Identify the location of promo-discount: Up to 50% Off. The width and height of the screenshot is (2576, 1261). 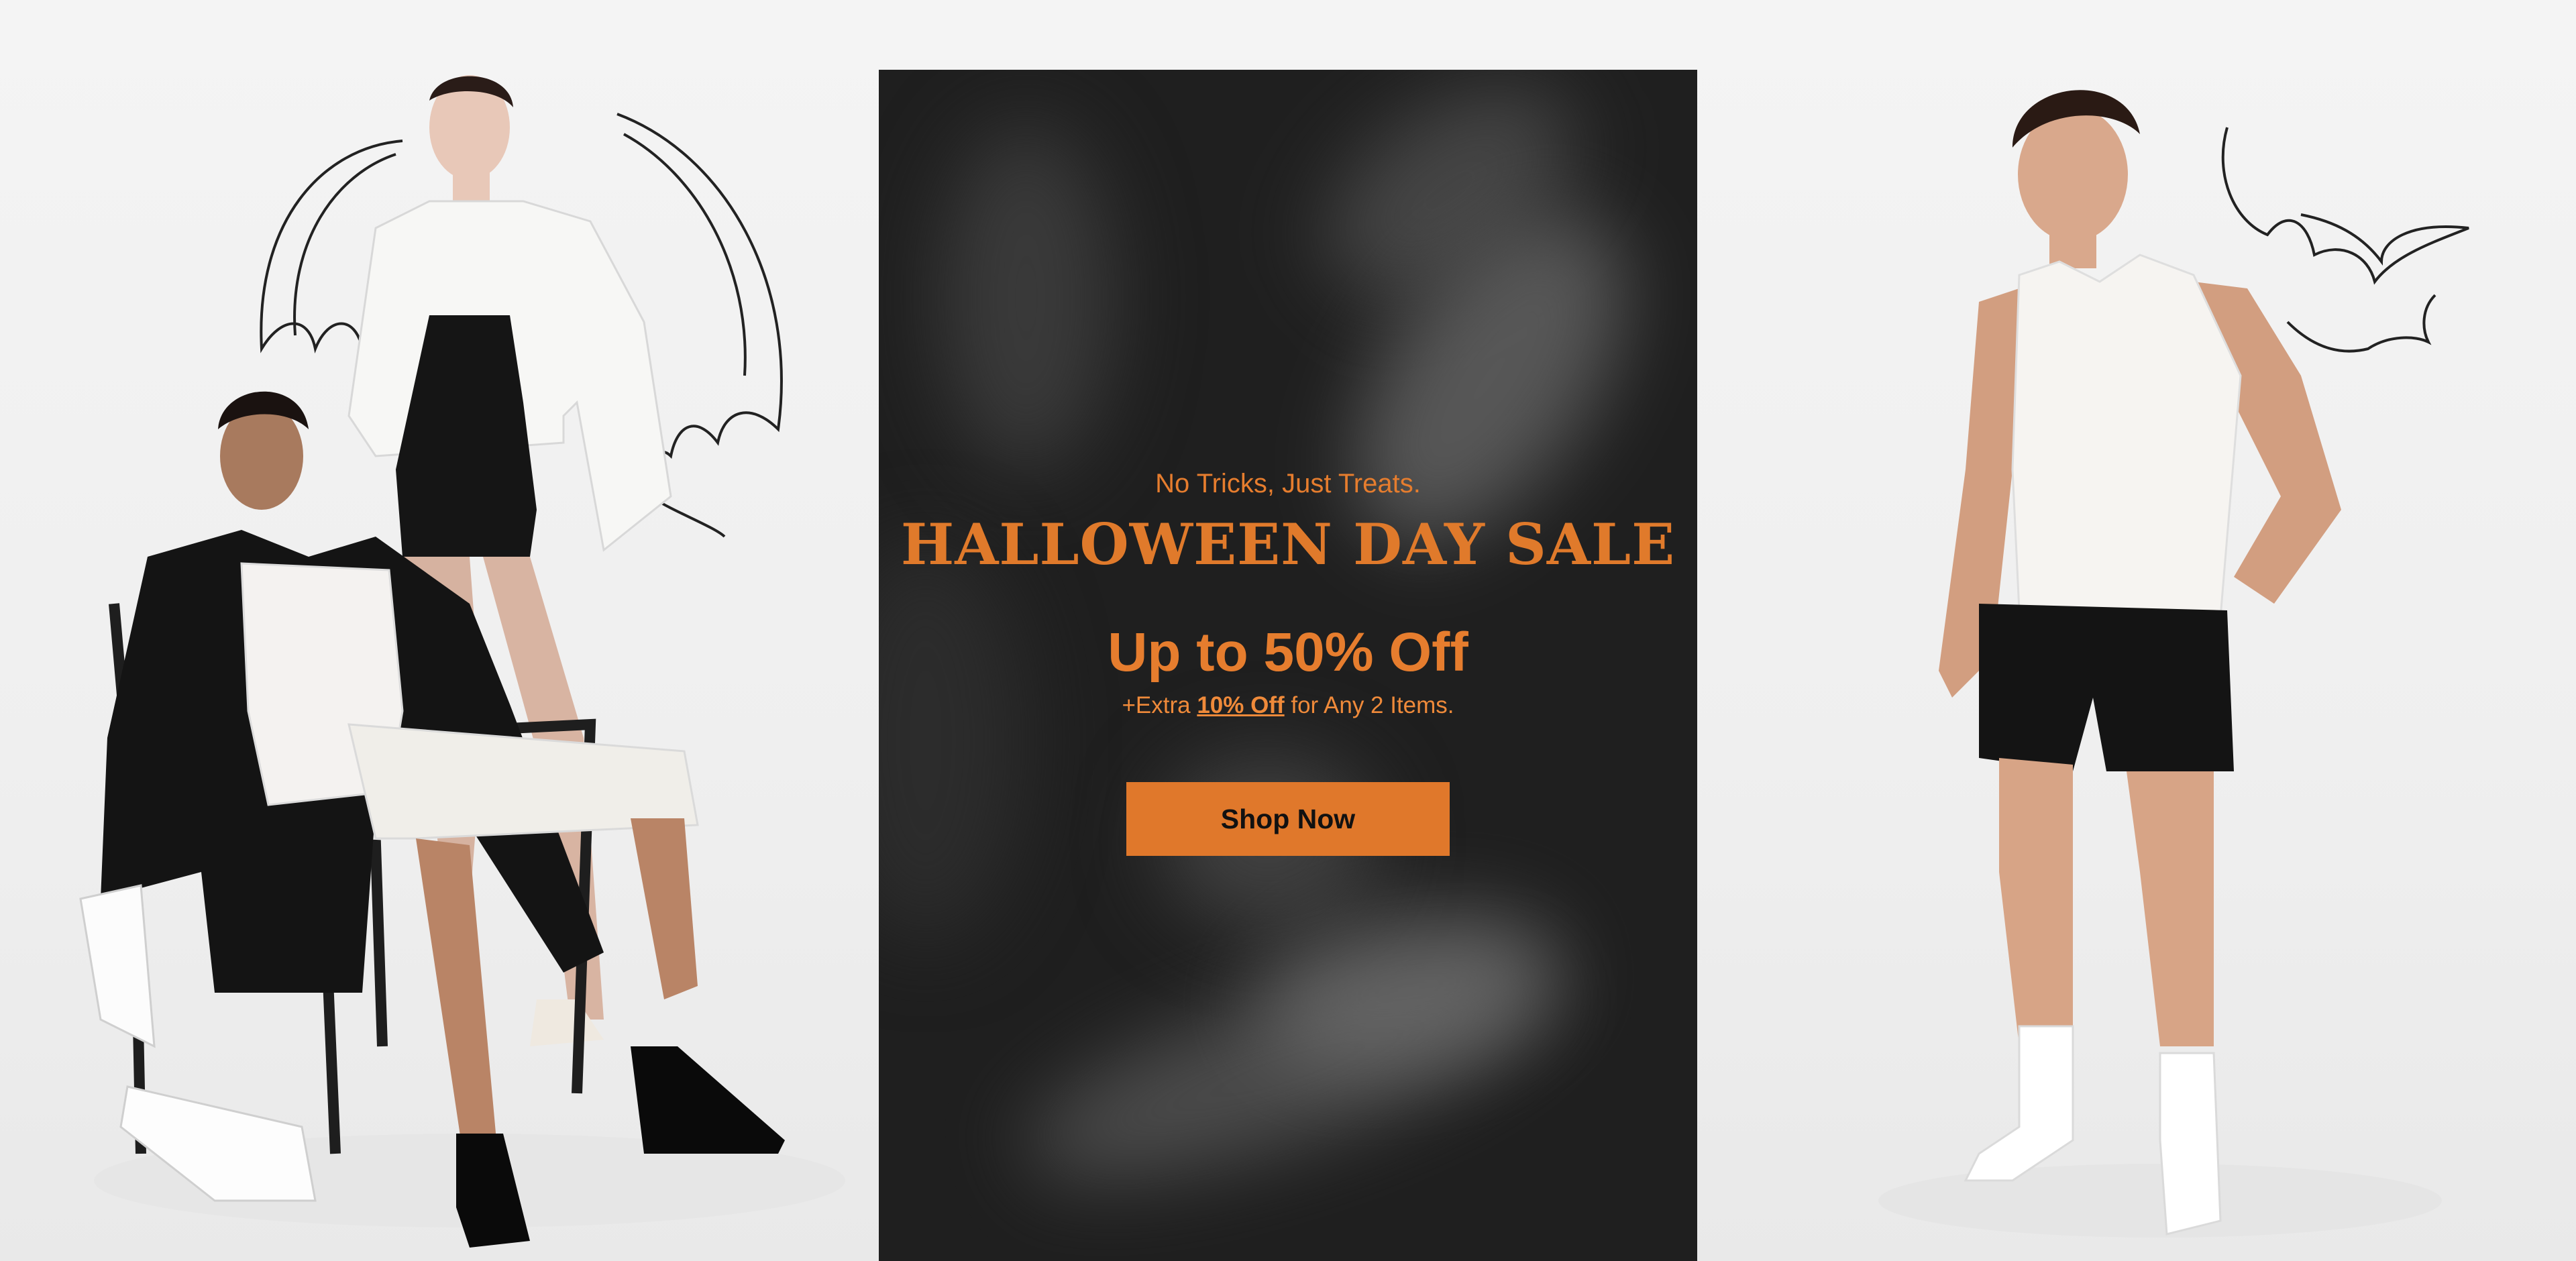
(1288, 653).